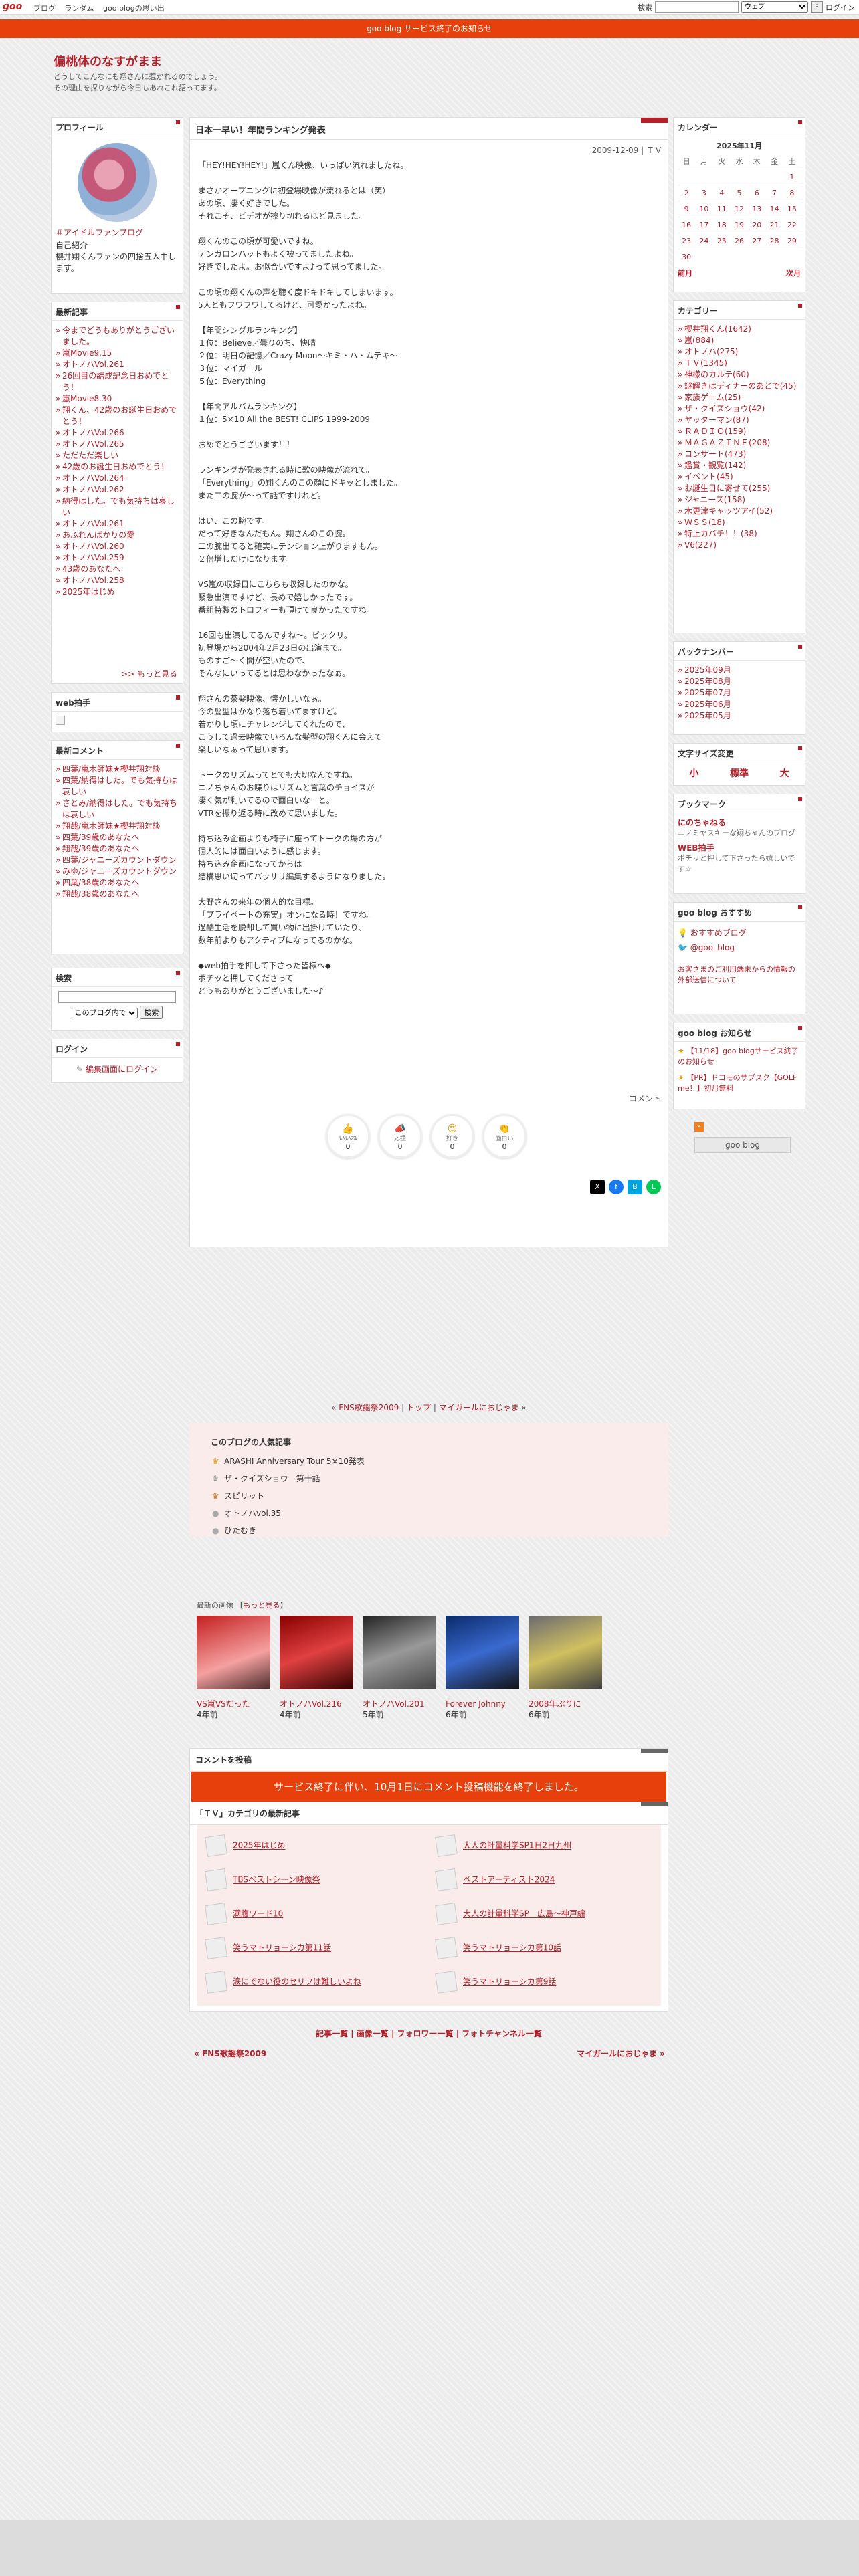  What do you see at coordinates (704, 208) in the screenshot?
I see `calendar-day: 10` at bounding box center [704, 208].